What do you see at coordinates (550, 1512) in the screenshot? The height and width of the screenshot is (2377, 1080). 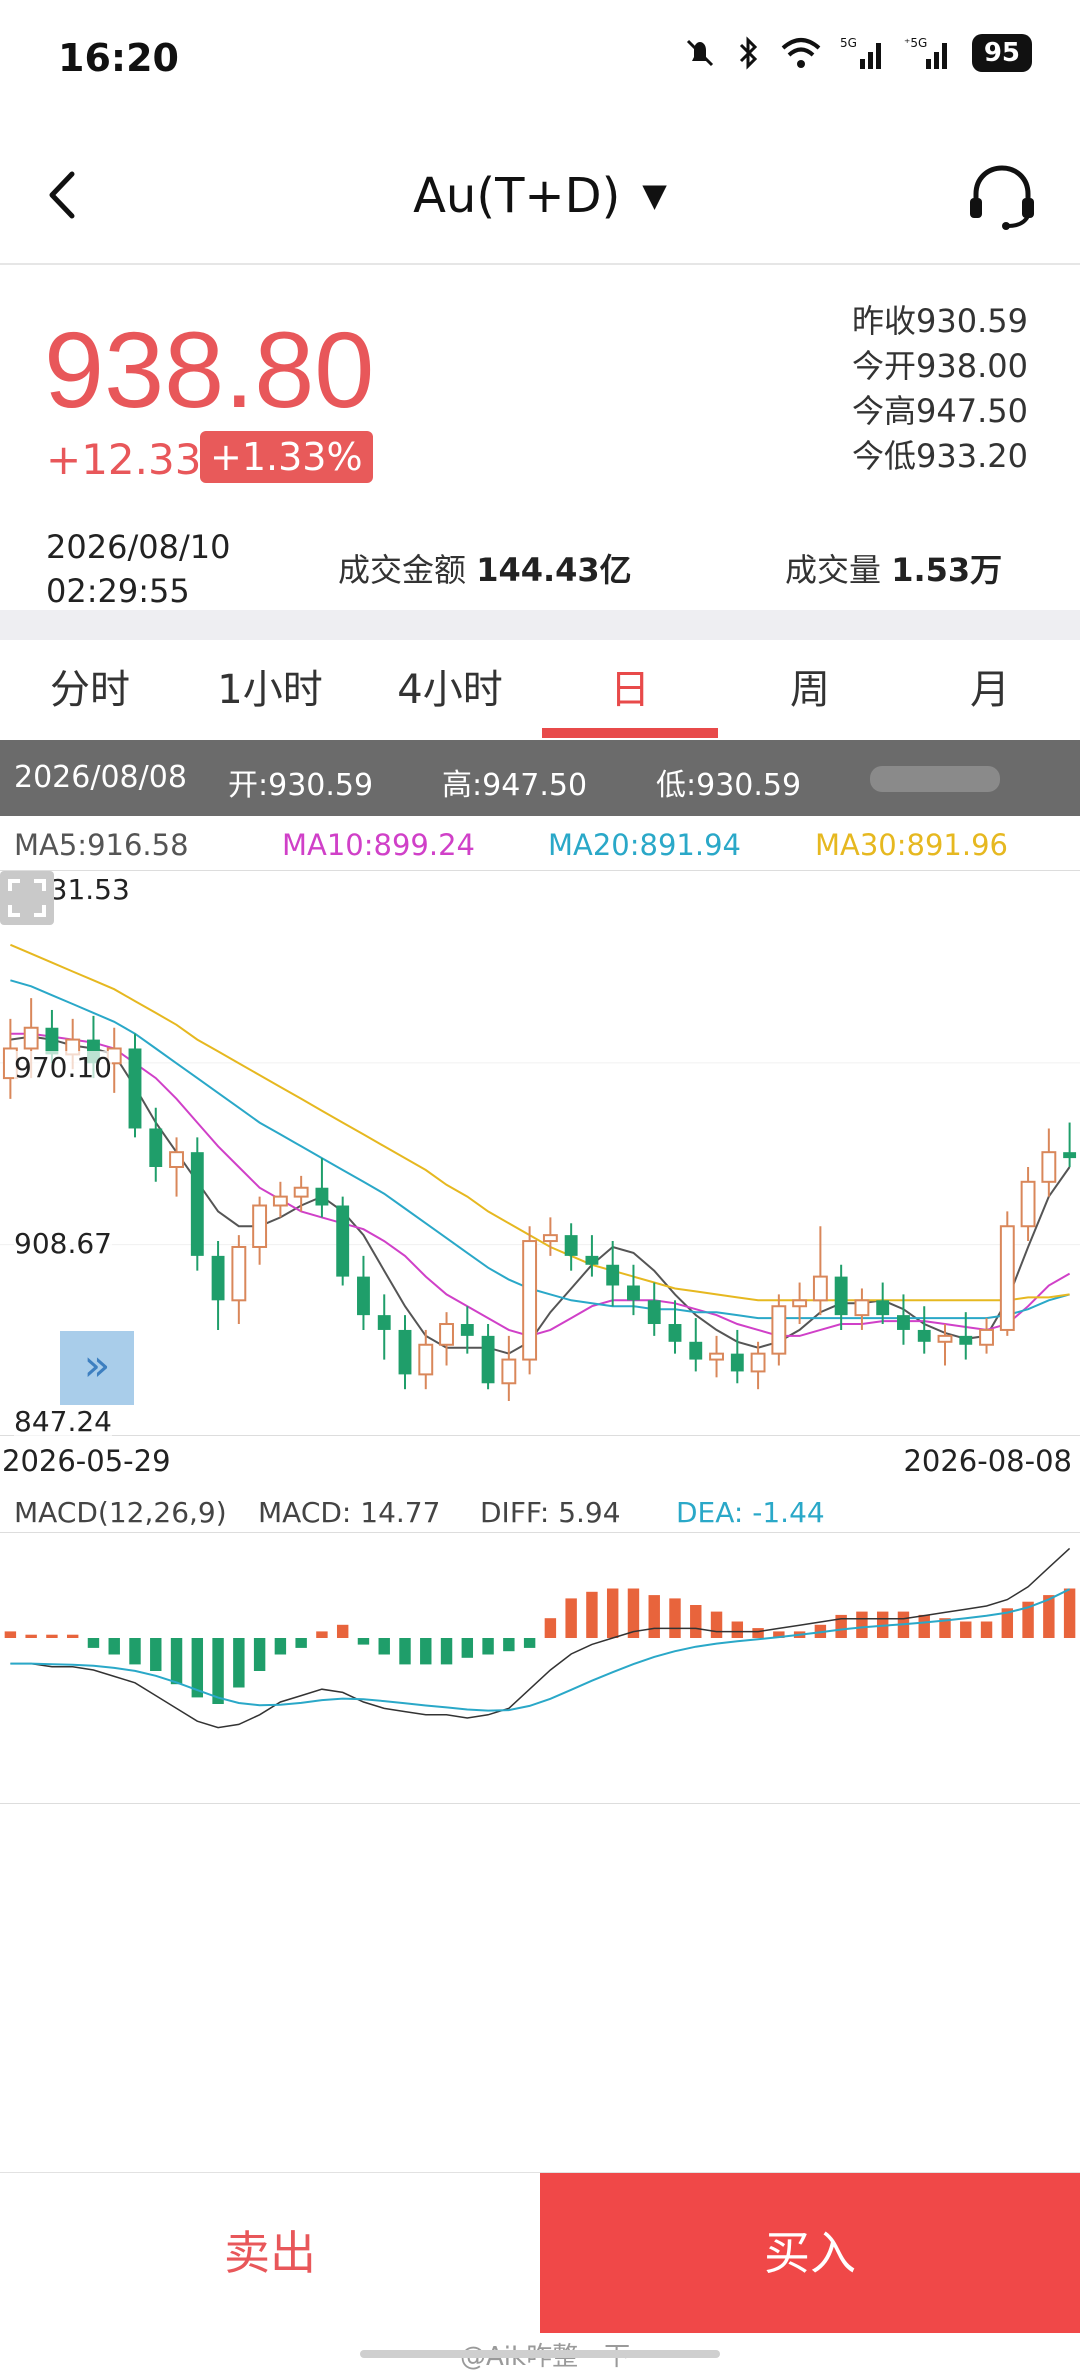 I see `diff-value: DIFF: 5.94` at bounding box center [550, 1512].